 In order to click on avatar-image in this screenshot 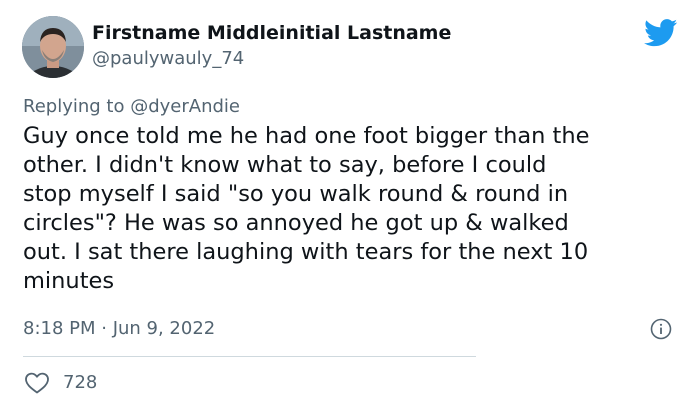, I will do `click(53, 47)`.